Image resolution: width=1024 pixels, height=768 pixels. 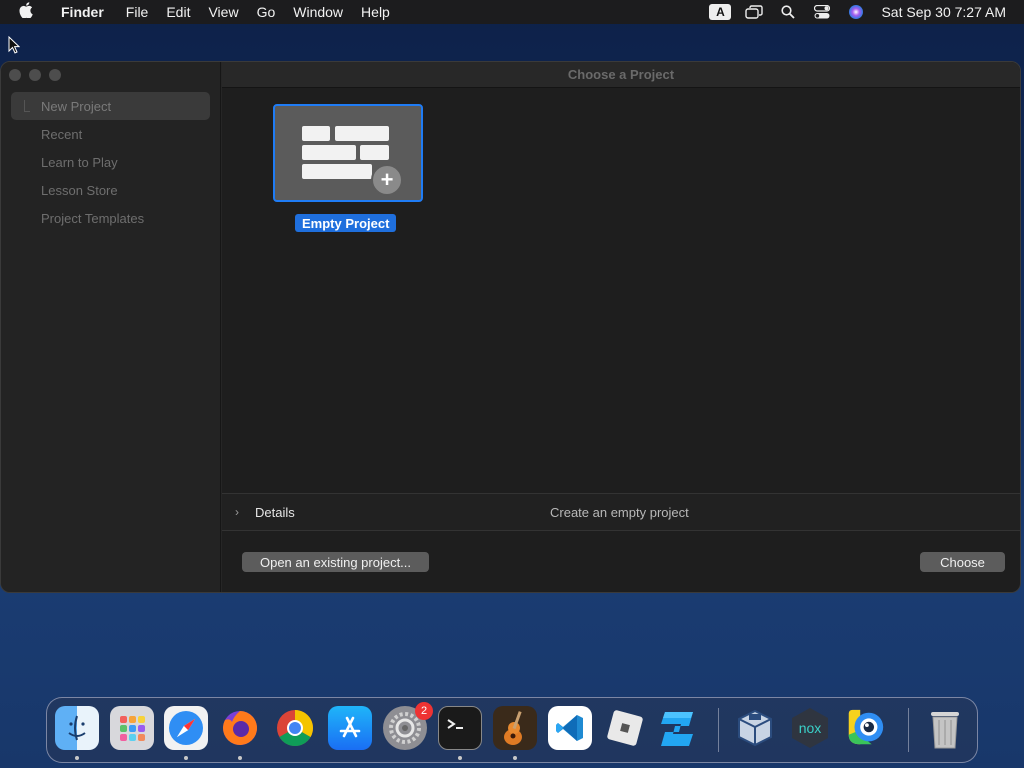 I want to click on sidebar-item-project-templates: Project Templates, so click(x=110, y=218).